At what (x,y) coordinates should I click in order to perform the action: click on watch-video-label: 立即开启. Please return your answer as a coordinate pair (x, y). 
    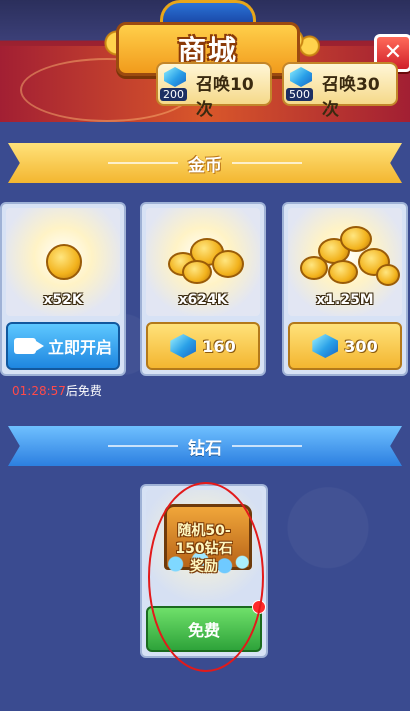
    Looking at the image, I should click on (79, 347).